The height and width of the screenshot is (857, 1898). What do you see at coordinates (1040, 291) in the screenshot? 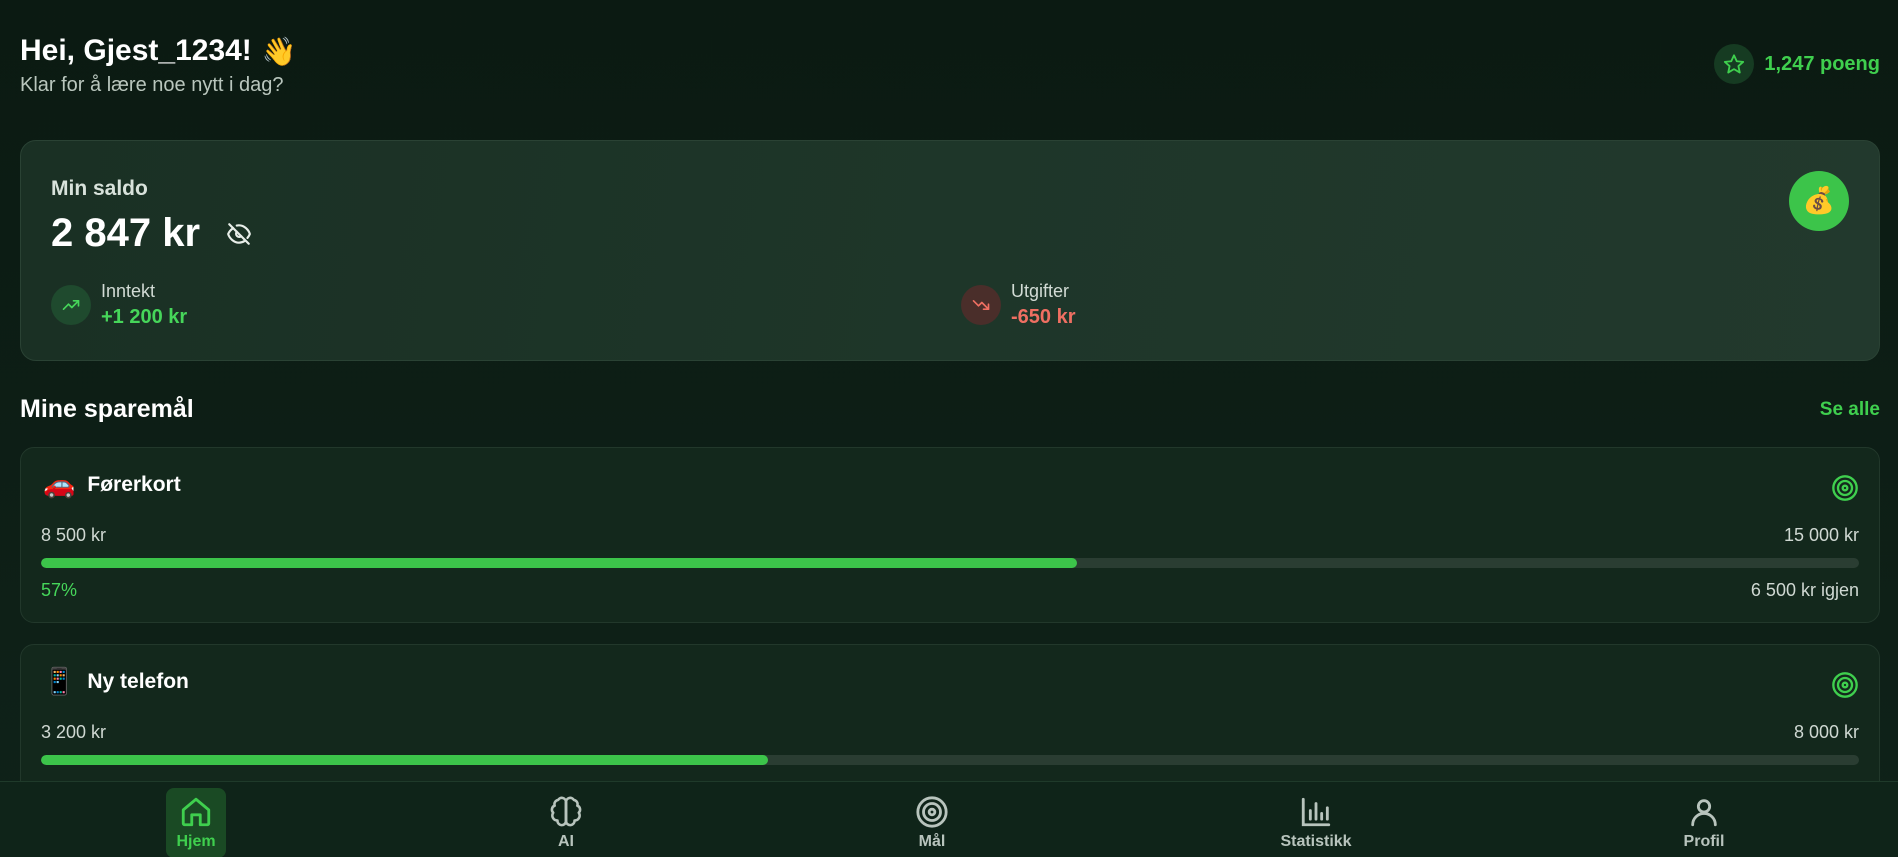
I see `expense-label: Utgifter` at bounding box center [1040, 291].